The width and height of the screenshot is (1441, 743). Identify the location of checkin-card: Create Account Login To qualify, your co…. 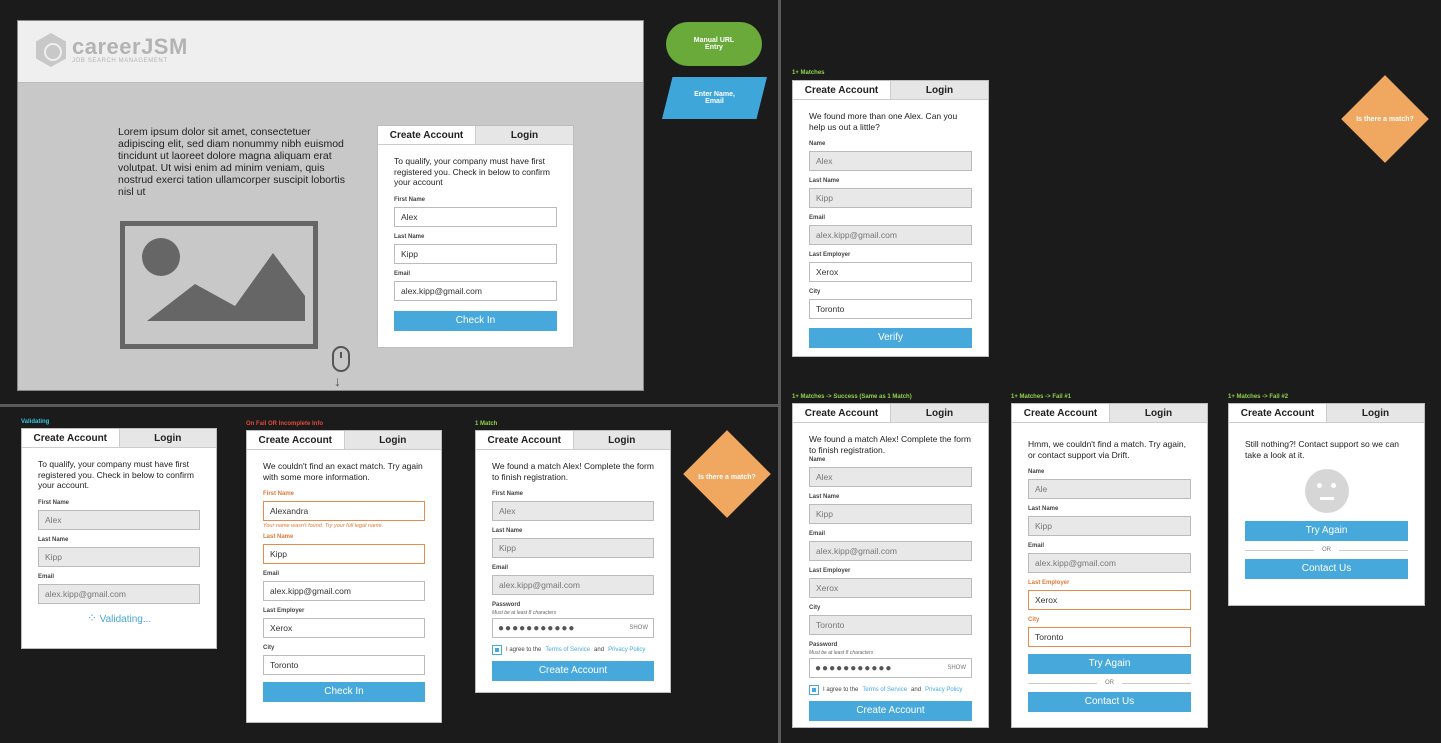
(475, 236).